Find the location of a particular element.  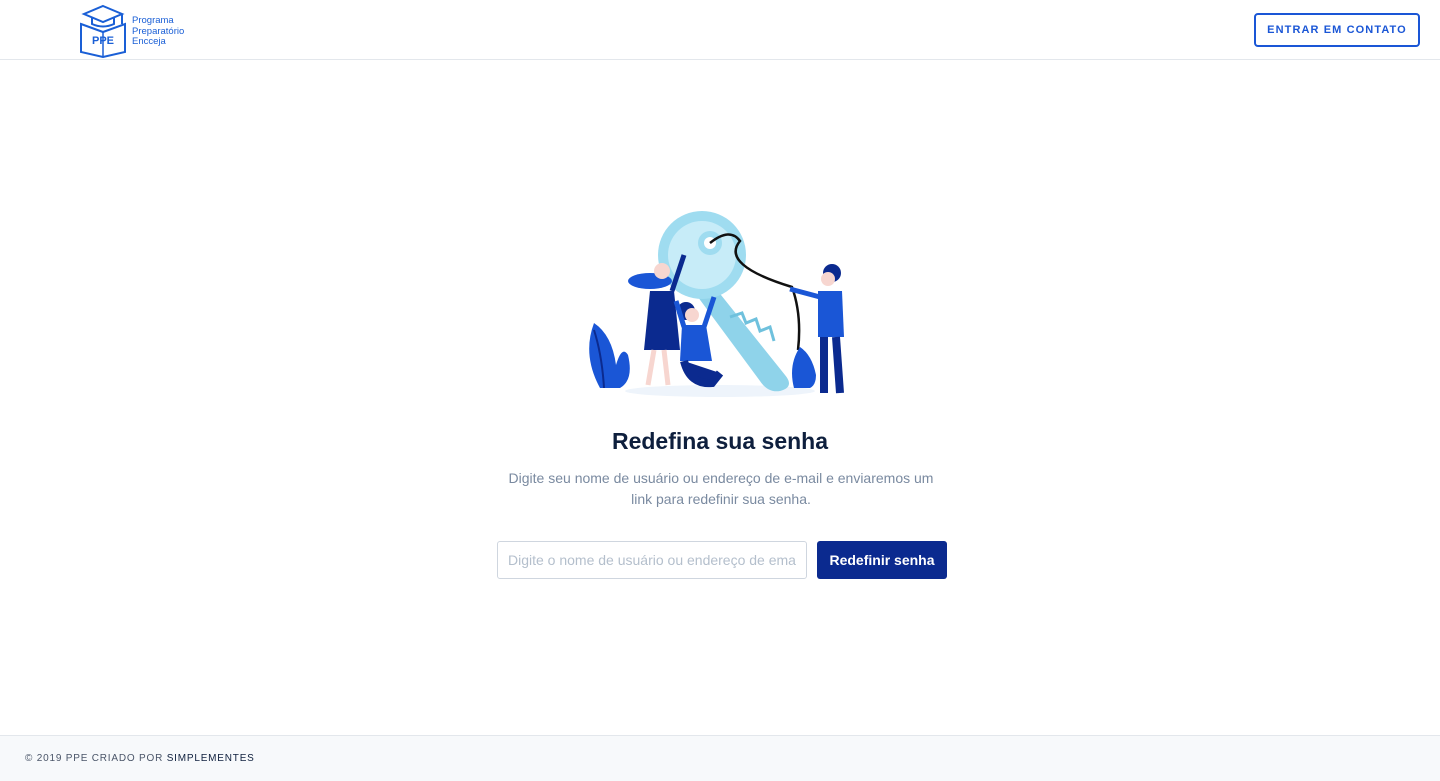

footer-brand-link: SIMPLEMENTES is located at coordinates (211, 758).